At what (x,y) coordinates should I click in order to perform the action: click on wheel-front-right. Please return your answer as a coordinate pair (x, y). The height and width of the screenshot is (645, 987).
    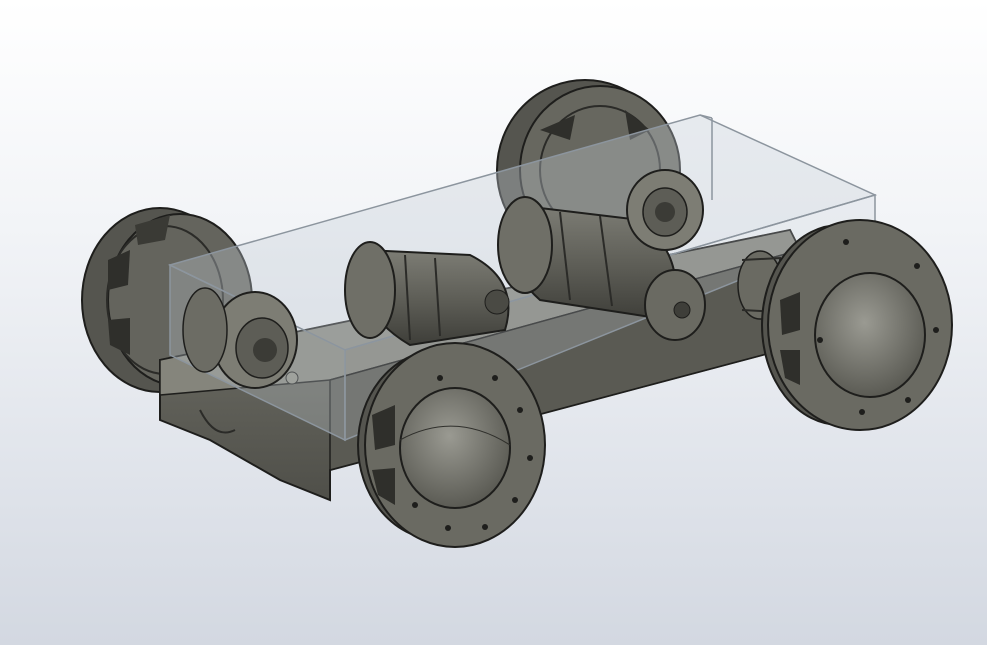
    Looking at the image, I should click on (451, 445).